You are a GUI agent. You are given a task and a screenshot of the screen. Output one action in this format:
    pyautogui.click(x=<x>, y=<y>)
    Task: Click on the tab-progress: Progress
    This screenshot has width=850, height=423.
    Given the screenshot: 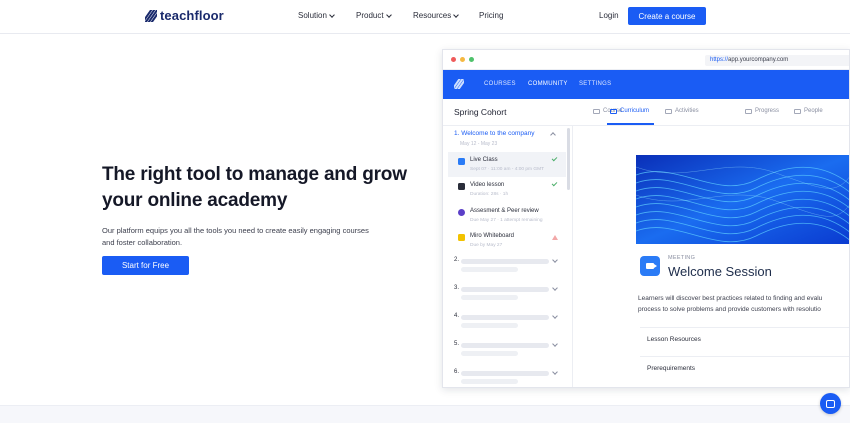 What is the action you would take?
    pyautogui.click(x=762, y=111)
    